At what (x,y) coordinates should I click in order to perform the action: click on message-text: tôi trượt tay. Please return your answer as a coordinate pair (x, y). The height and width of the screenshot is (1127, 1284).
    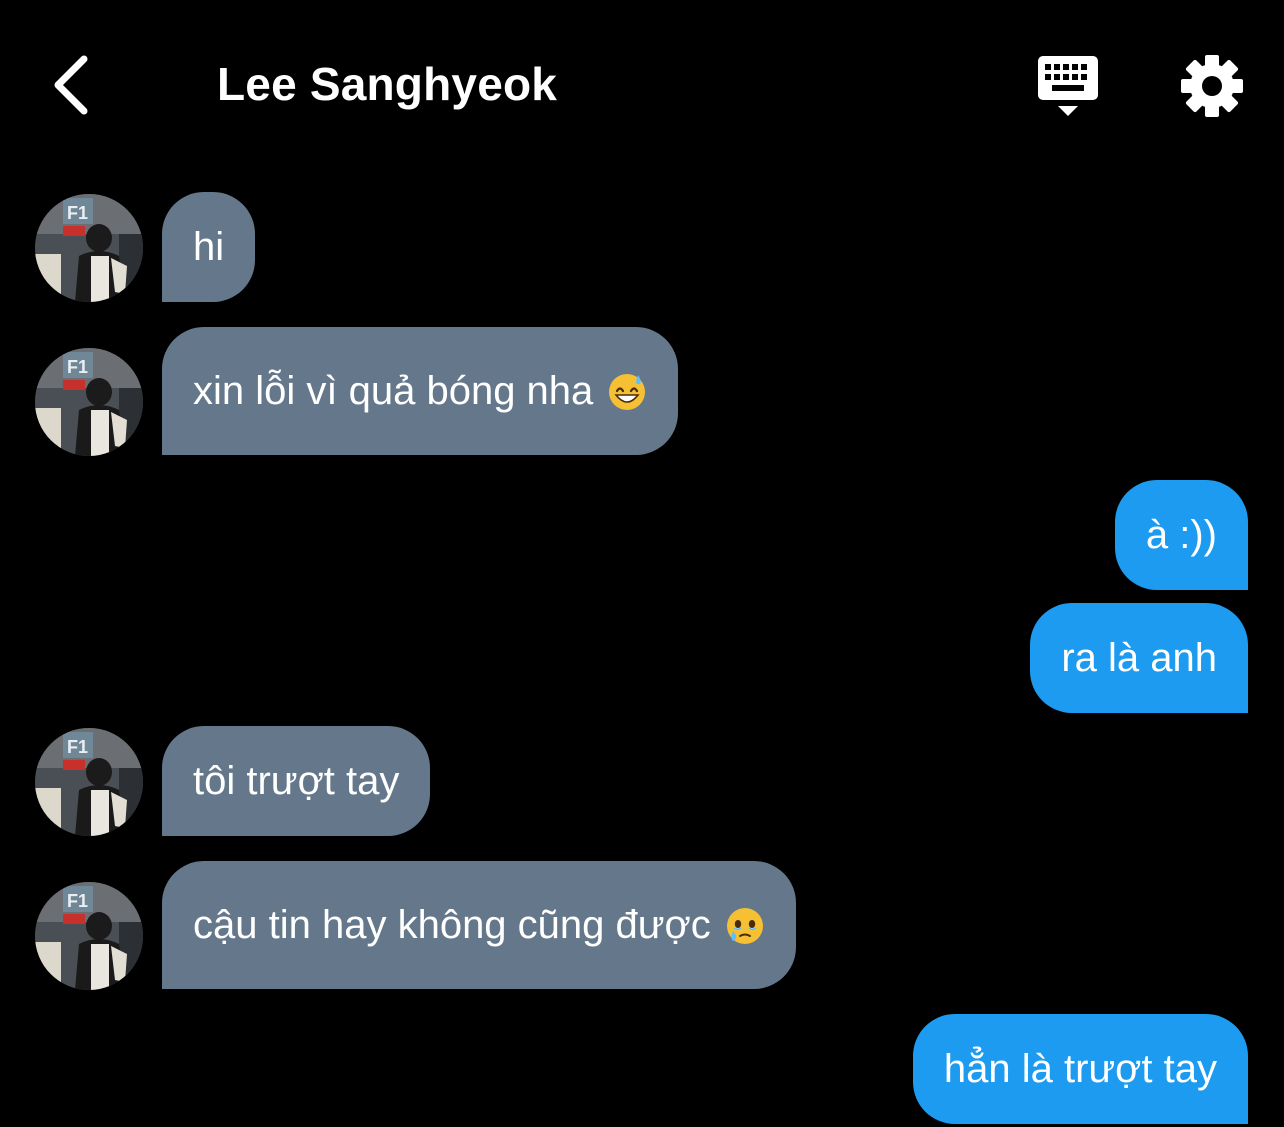
    Looking at the image, I should click on (296, 781).